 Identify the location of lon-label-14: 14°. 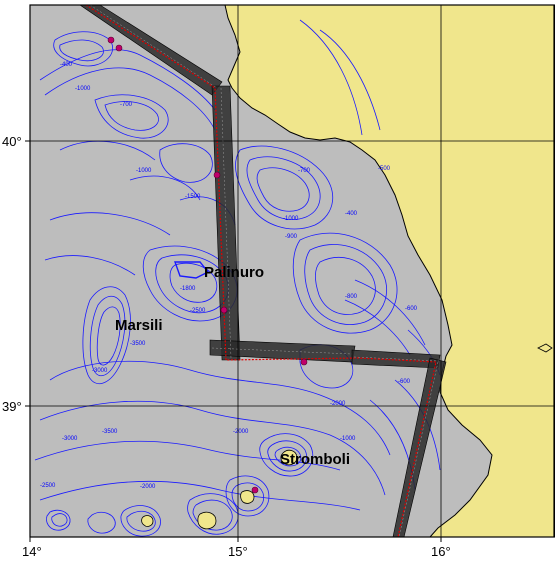
(32, 551).